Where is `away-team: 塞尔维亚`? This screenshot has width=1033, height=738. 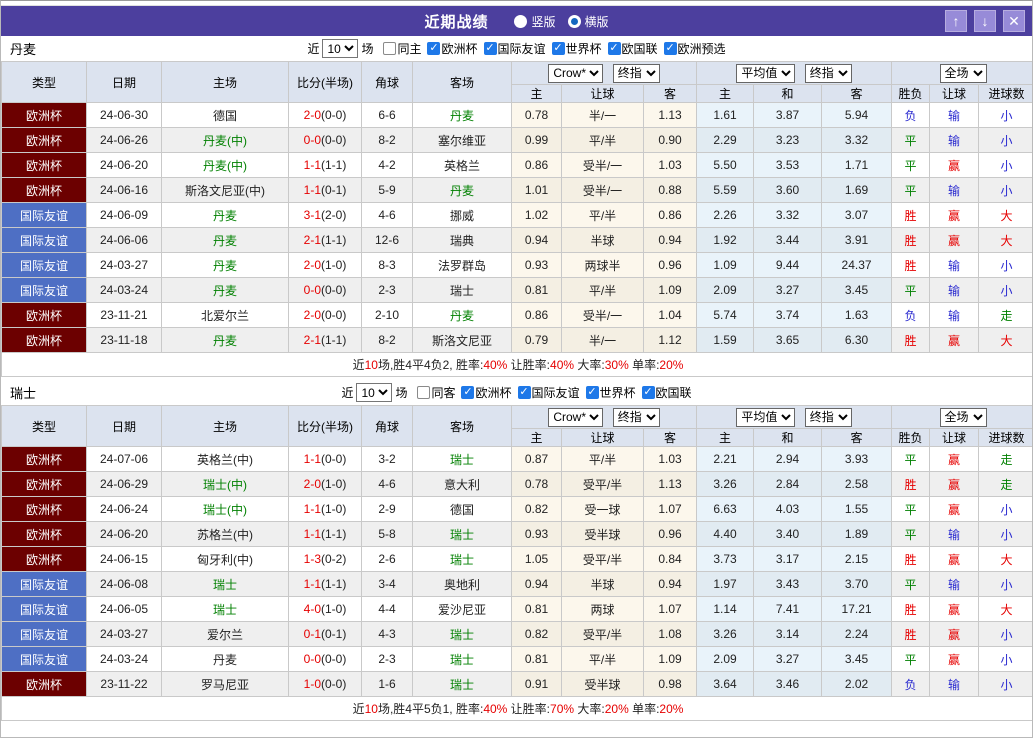
away-team: 塞尔维亚 is located at coordinates (462, 140).